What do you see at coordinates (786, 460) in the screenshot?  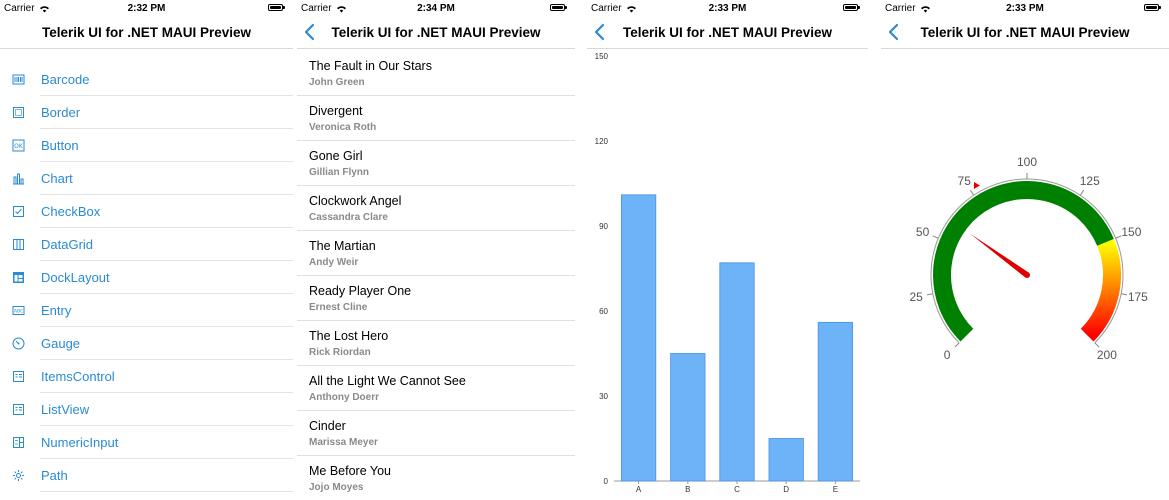 I see `bar-d` at bounding box center [786, 460].